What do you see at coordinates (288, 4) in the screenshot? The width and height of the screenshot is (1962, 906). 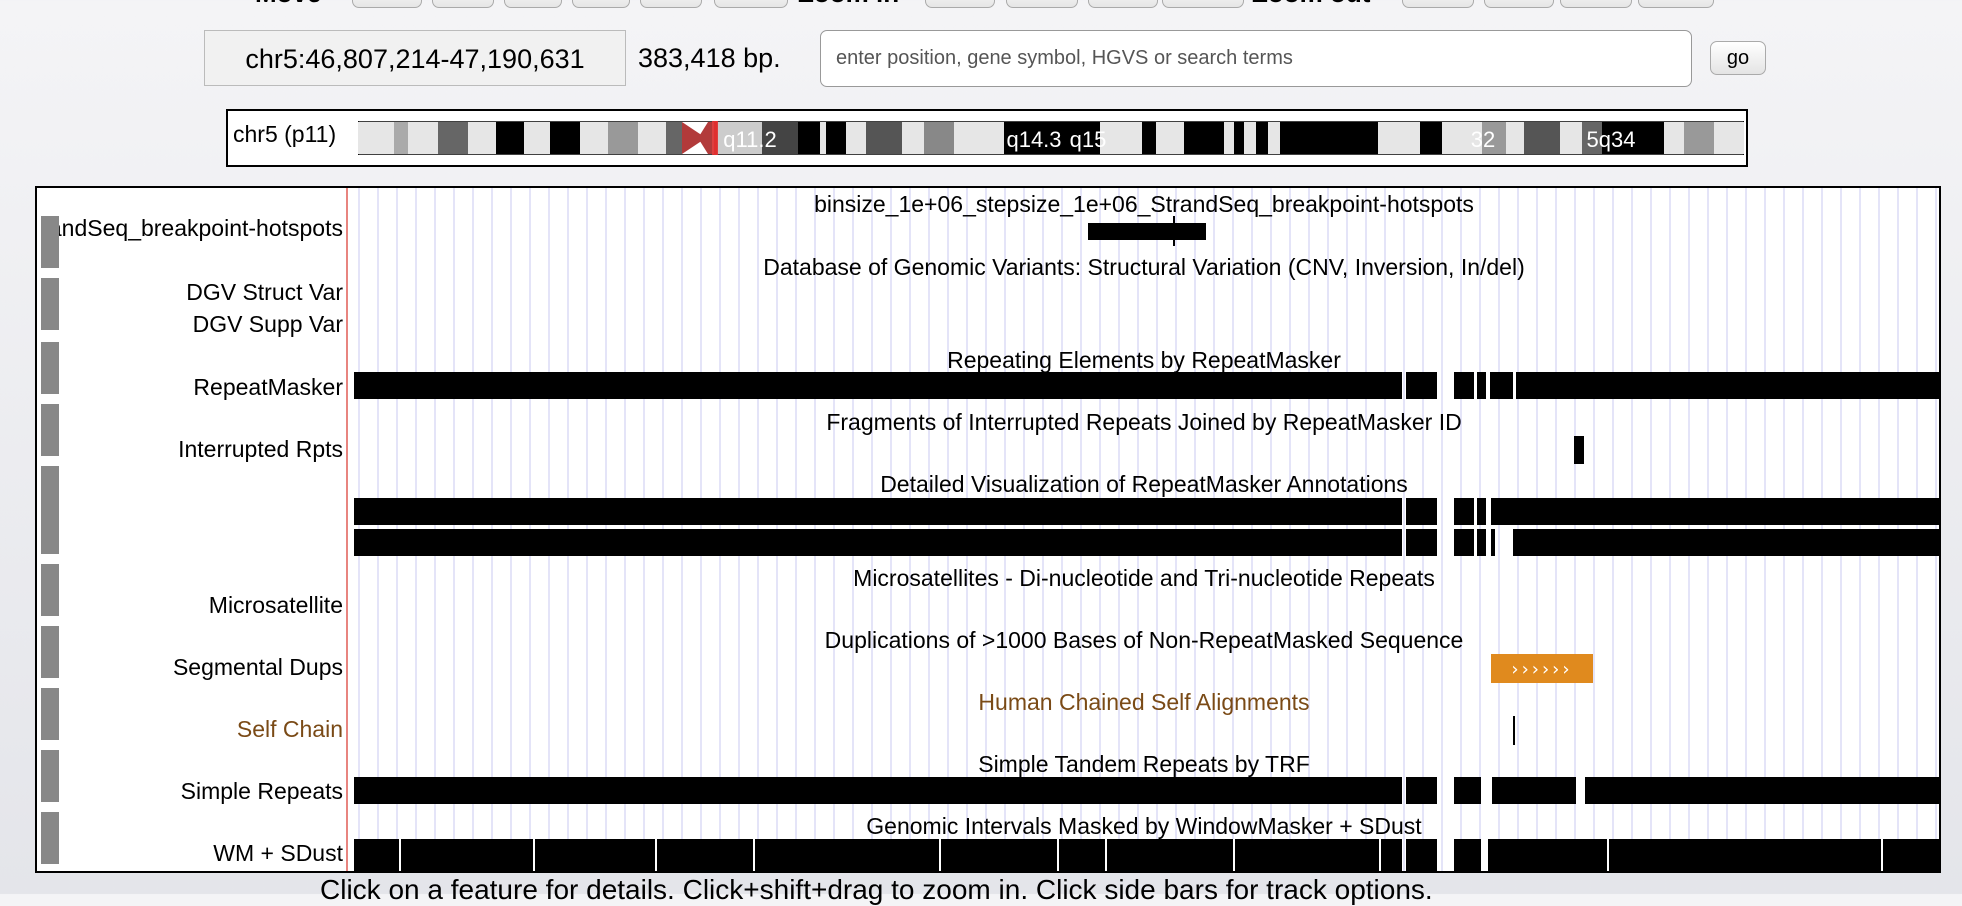 I see `move-label: Move` at bounding box center [288, 4].